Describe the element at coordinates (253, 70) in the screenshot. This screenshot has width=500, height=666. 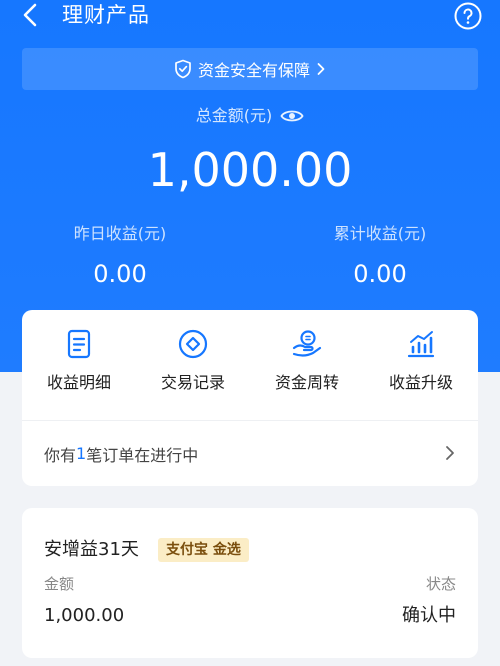
I see `banner-text: 资金安全有保障` at that location.